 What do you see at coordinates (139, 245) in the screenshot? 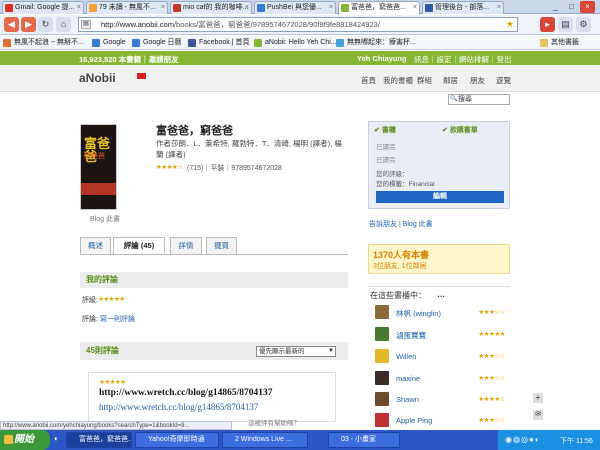
I see `tab-reviews: 評論 (45)` at bounding box center [139, 245].